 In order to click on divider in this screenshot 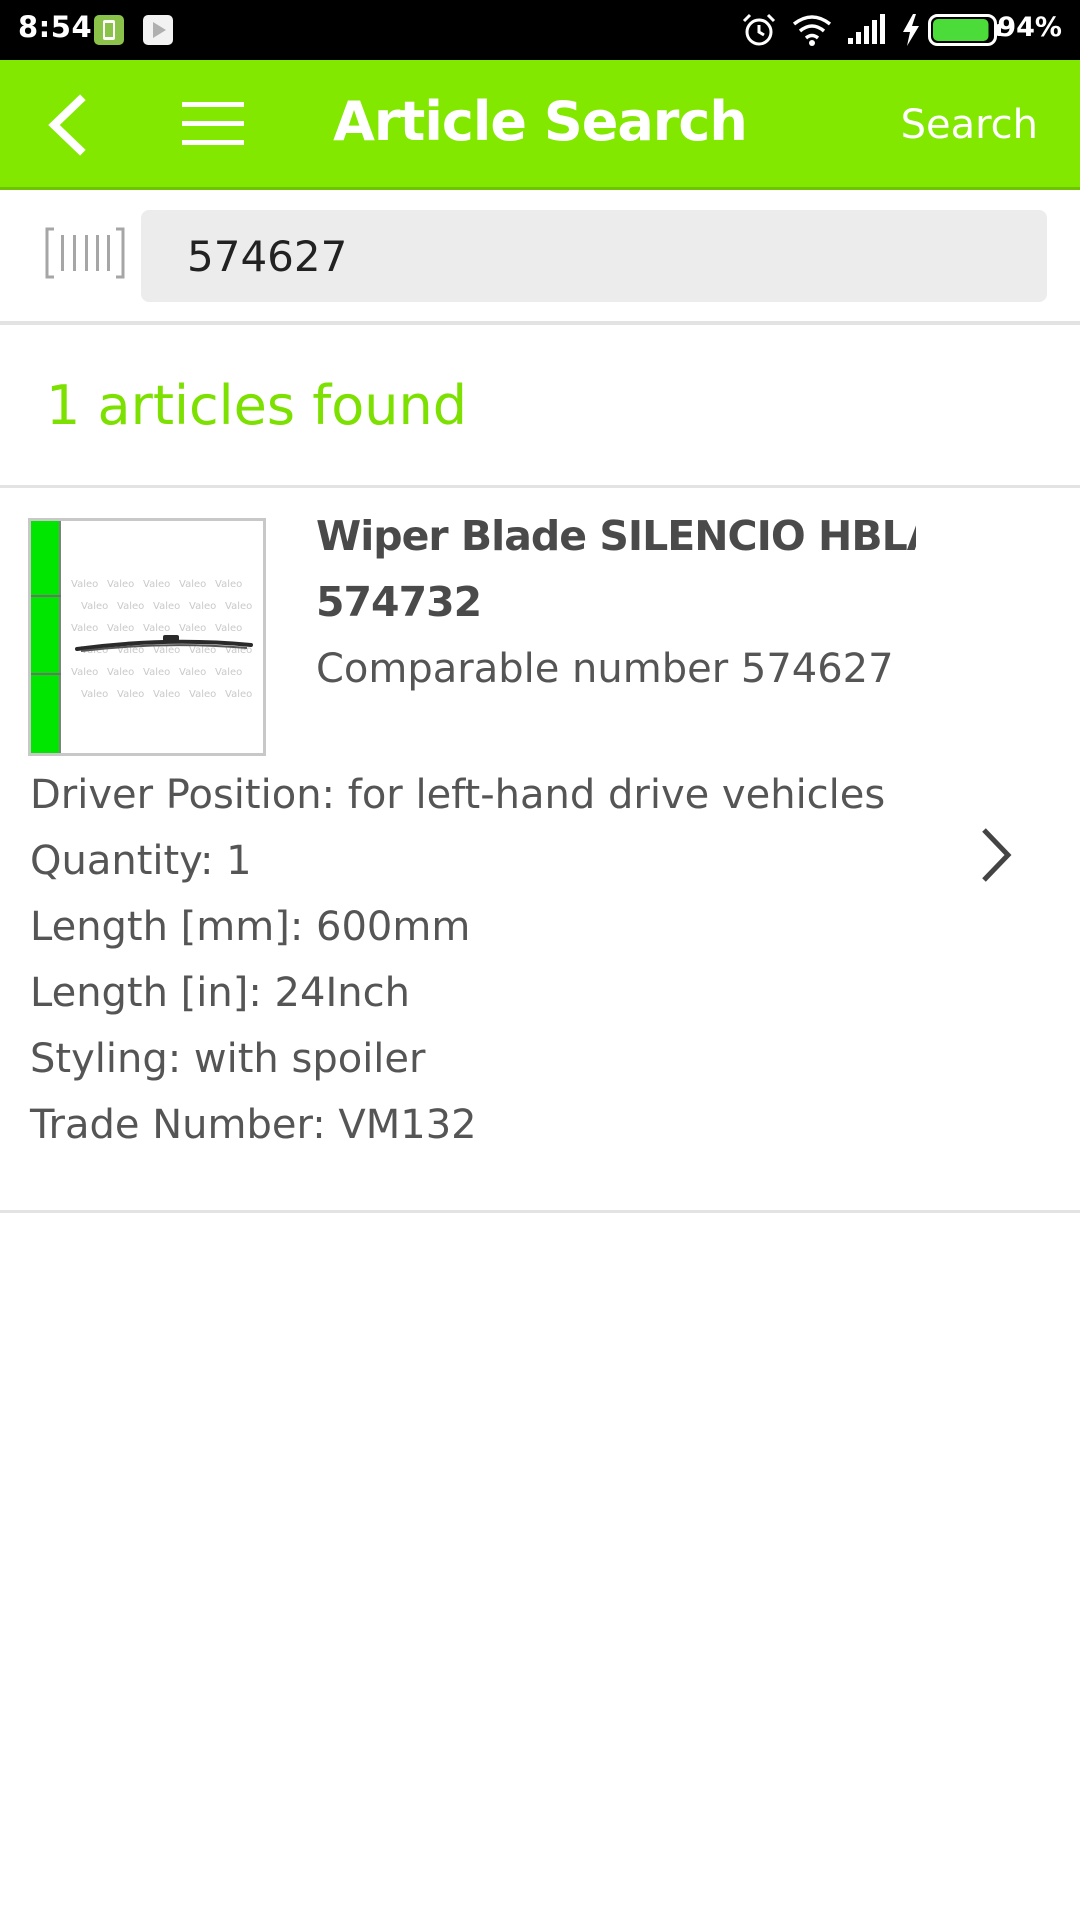, I will do `click(540, 1211)`.